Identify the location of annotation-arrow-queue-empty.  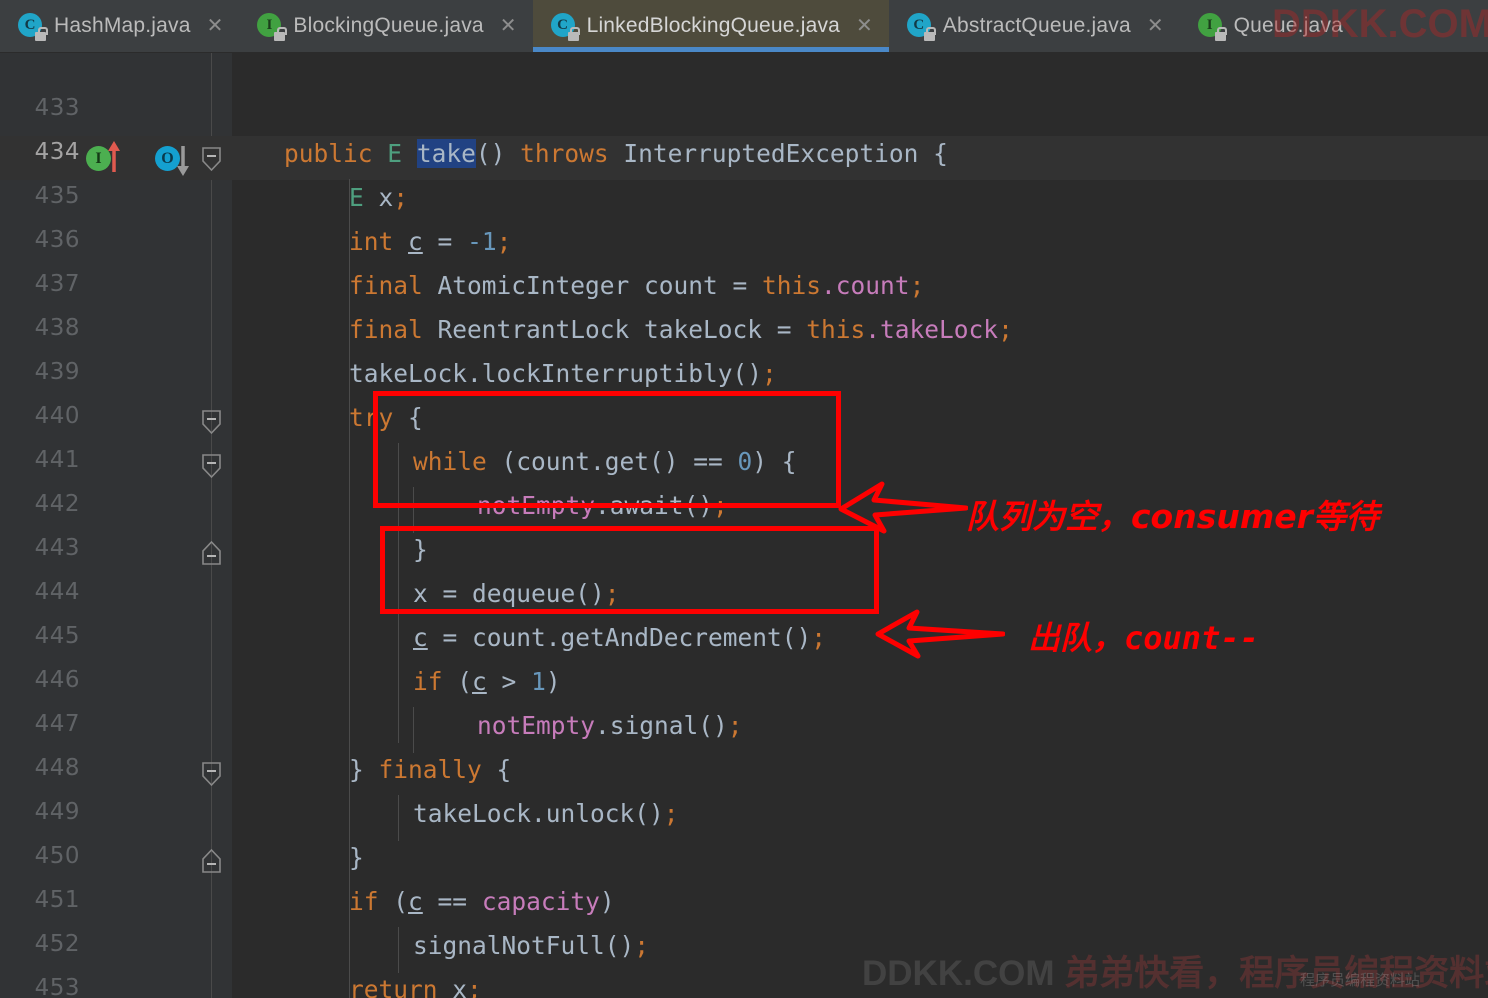
(903, 507).